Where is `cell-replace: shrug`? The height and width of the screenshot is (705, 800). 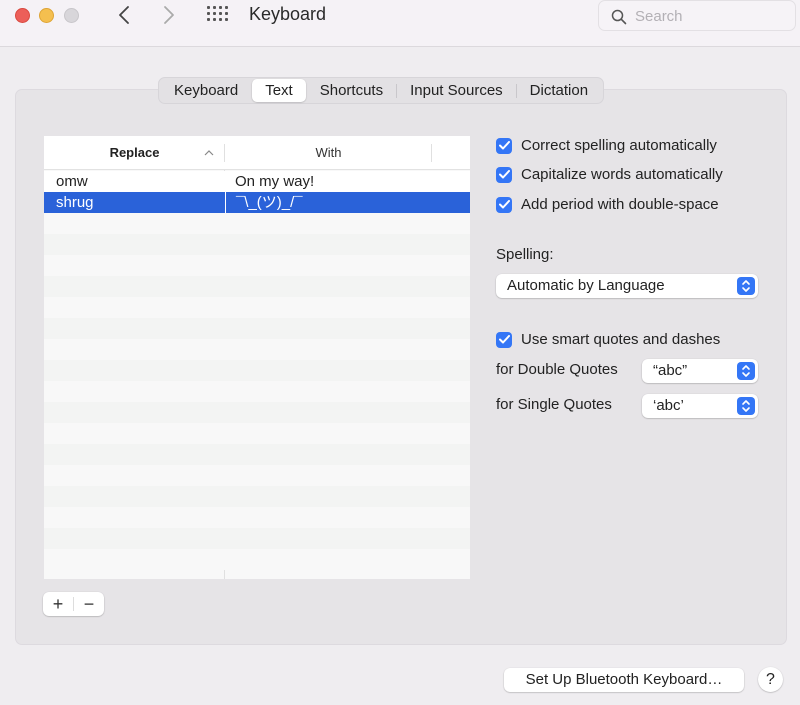
cell-replace: shrug is located at coordinates (75, 202).